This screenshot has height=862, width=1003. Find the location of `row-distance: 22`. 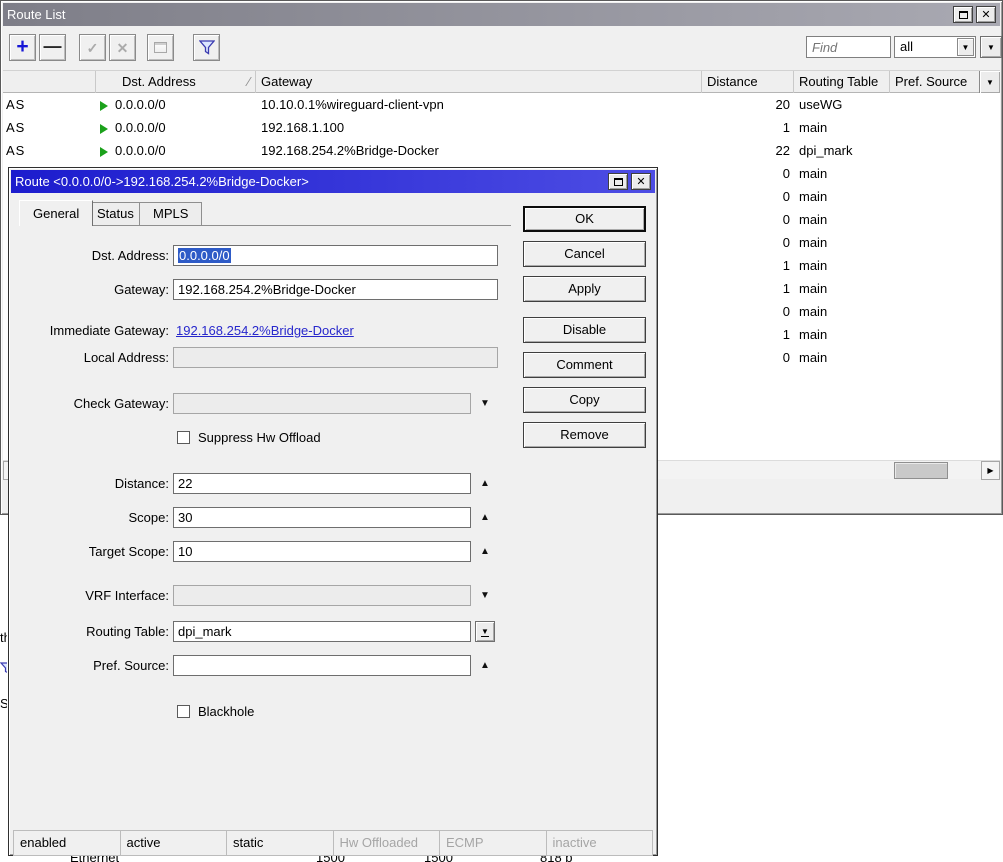

row-distance: 22 is located at coordinates (782, 150).